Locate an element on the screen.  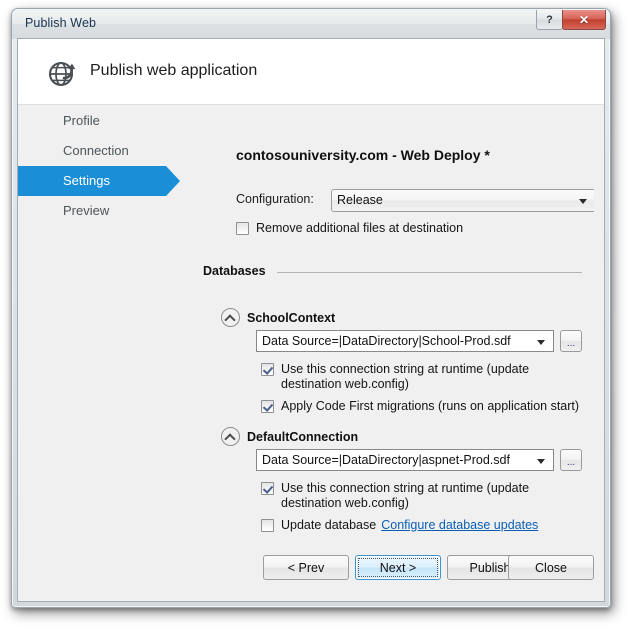
button-label: Close is located at coordinates (551, 567).